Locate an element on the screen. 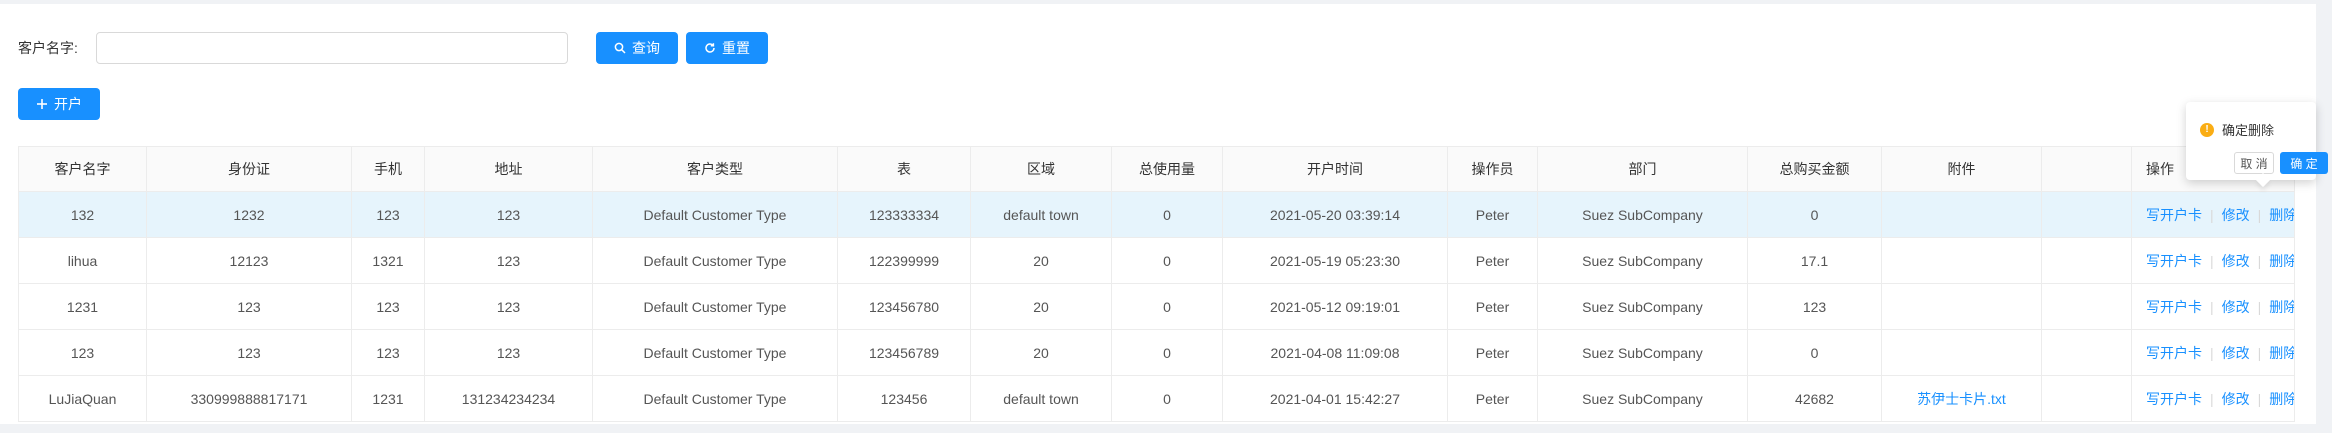 The image size is (2332, 433). query-button: 查询 is located at coordinates (637, 48).